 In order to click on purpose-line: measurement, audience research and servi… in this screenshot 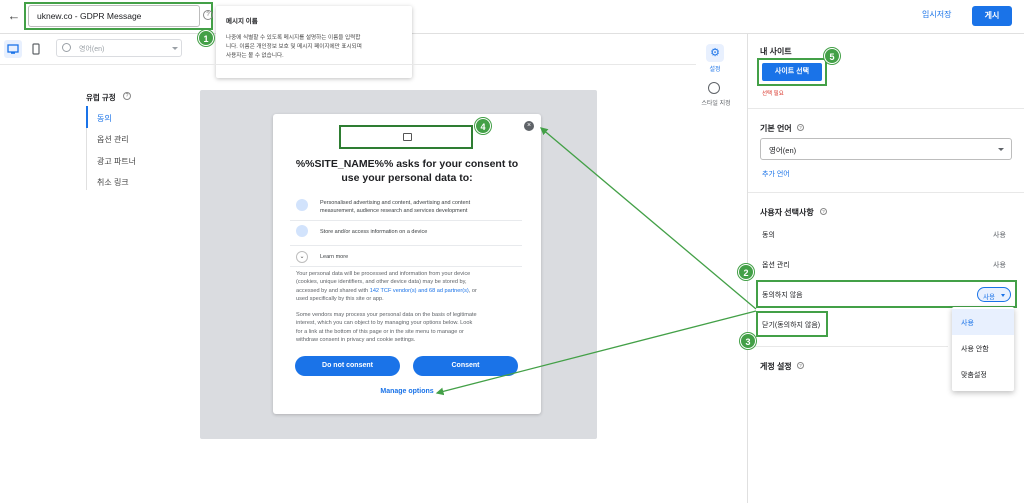, I will do `click(394, 211)`.